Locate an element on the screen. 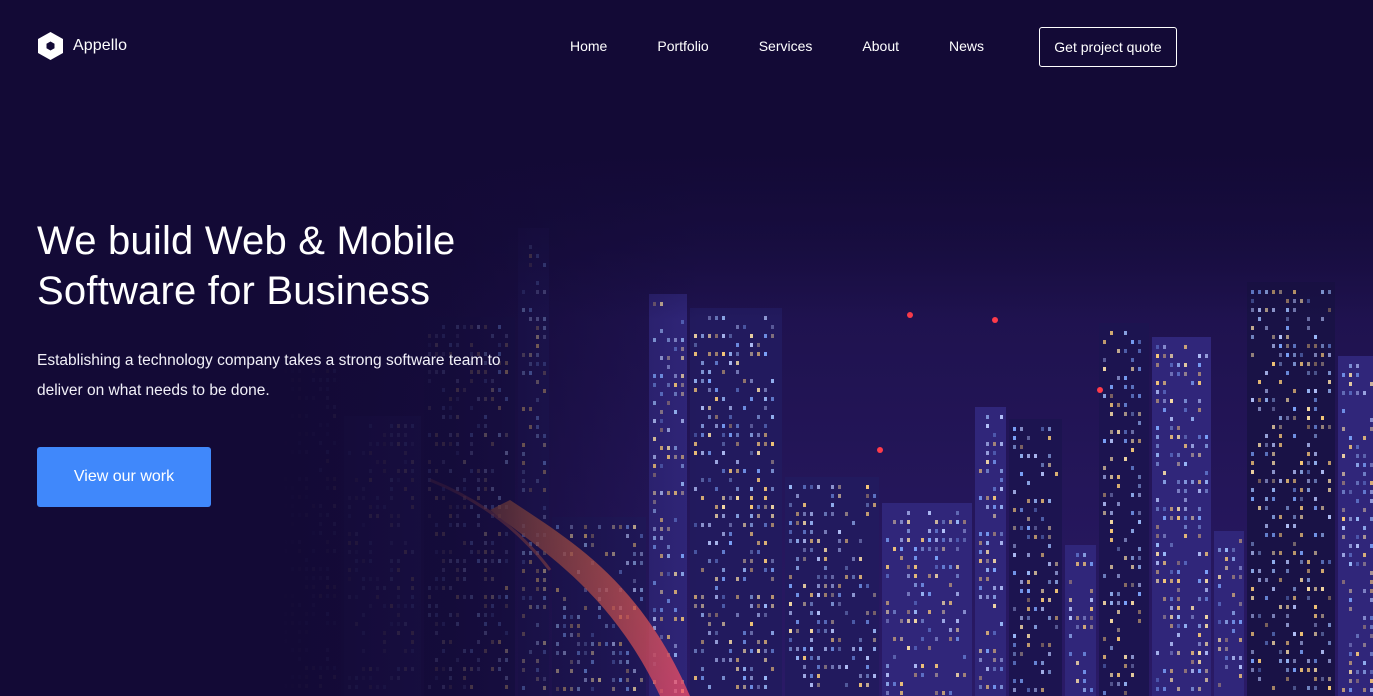 The image size is (1373, 696). hexagon-logo-icon is located at coordinates (50, 46).